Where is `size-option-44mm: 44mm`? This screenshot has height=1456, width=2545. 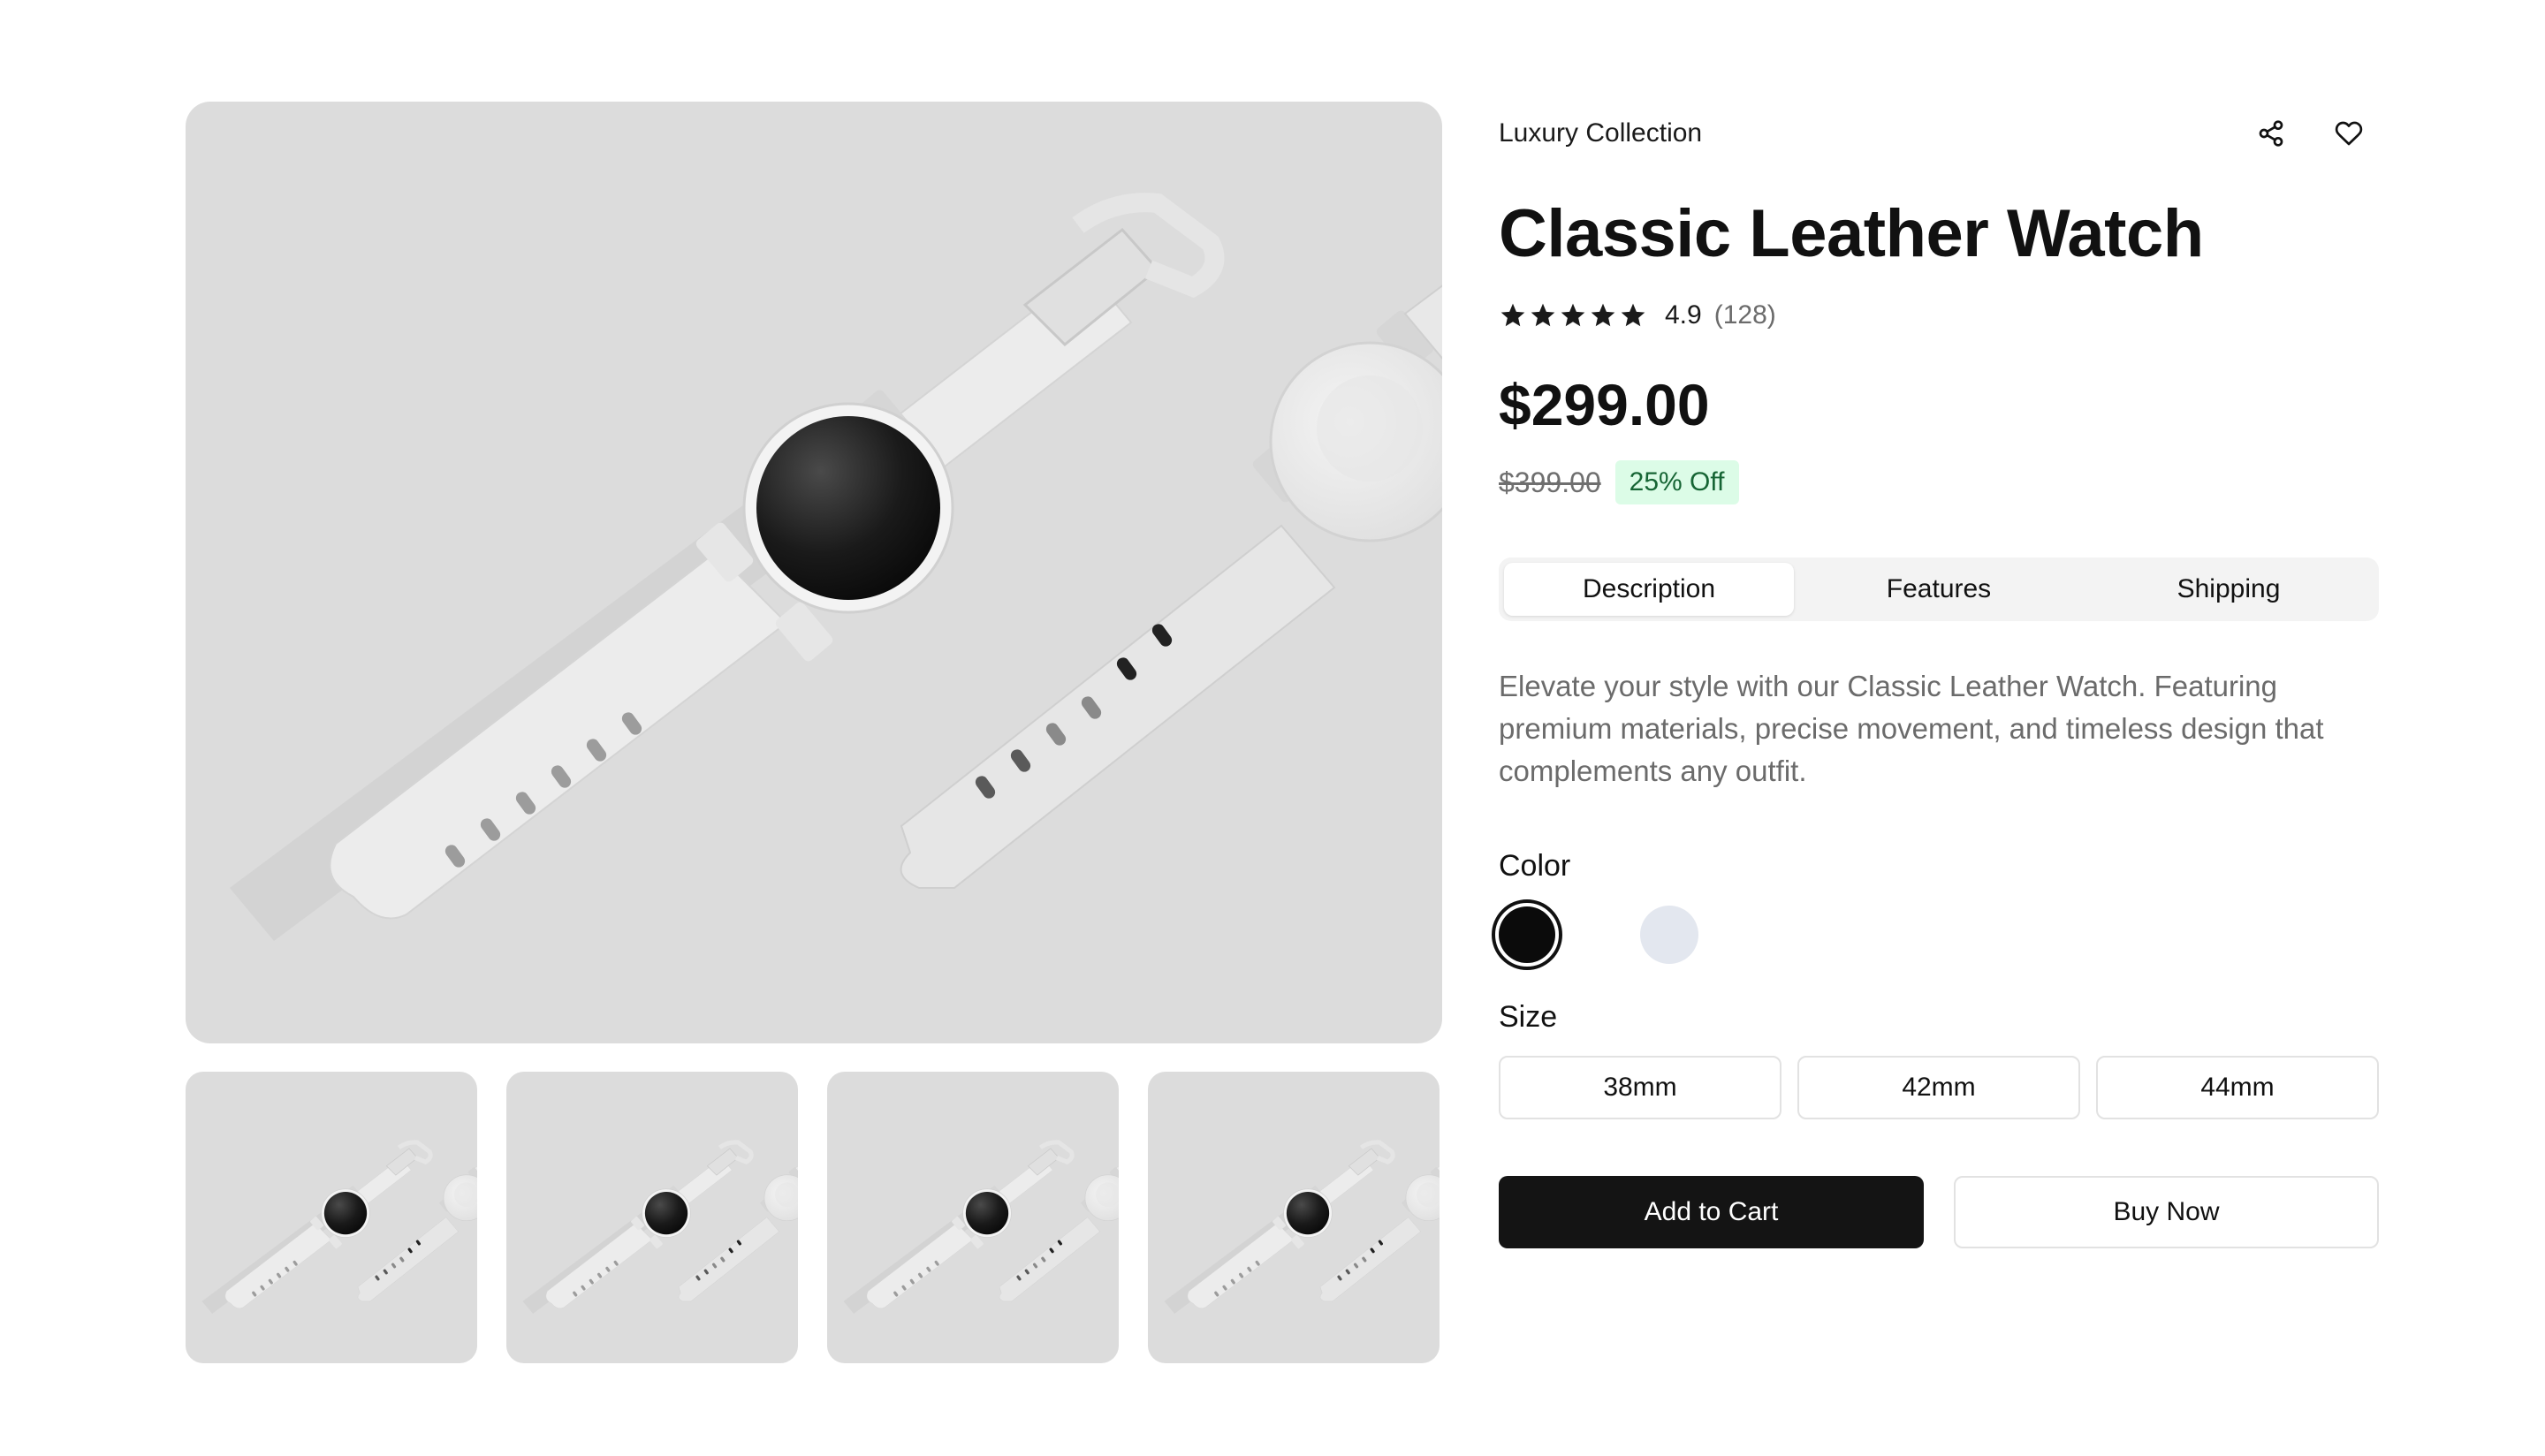
size-option-44mm: 44mm is located at coordinates (2237, 1087).